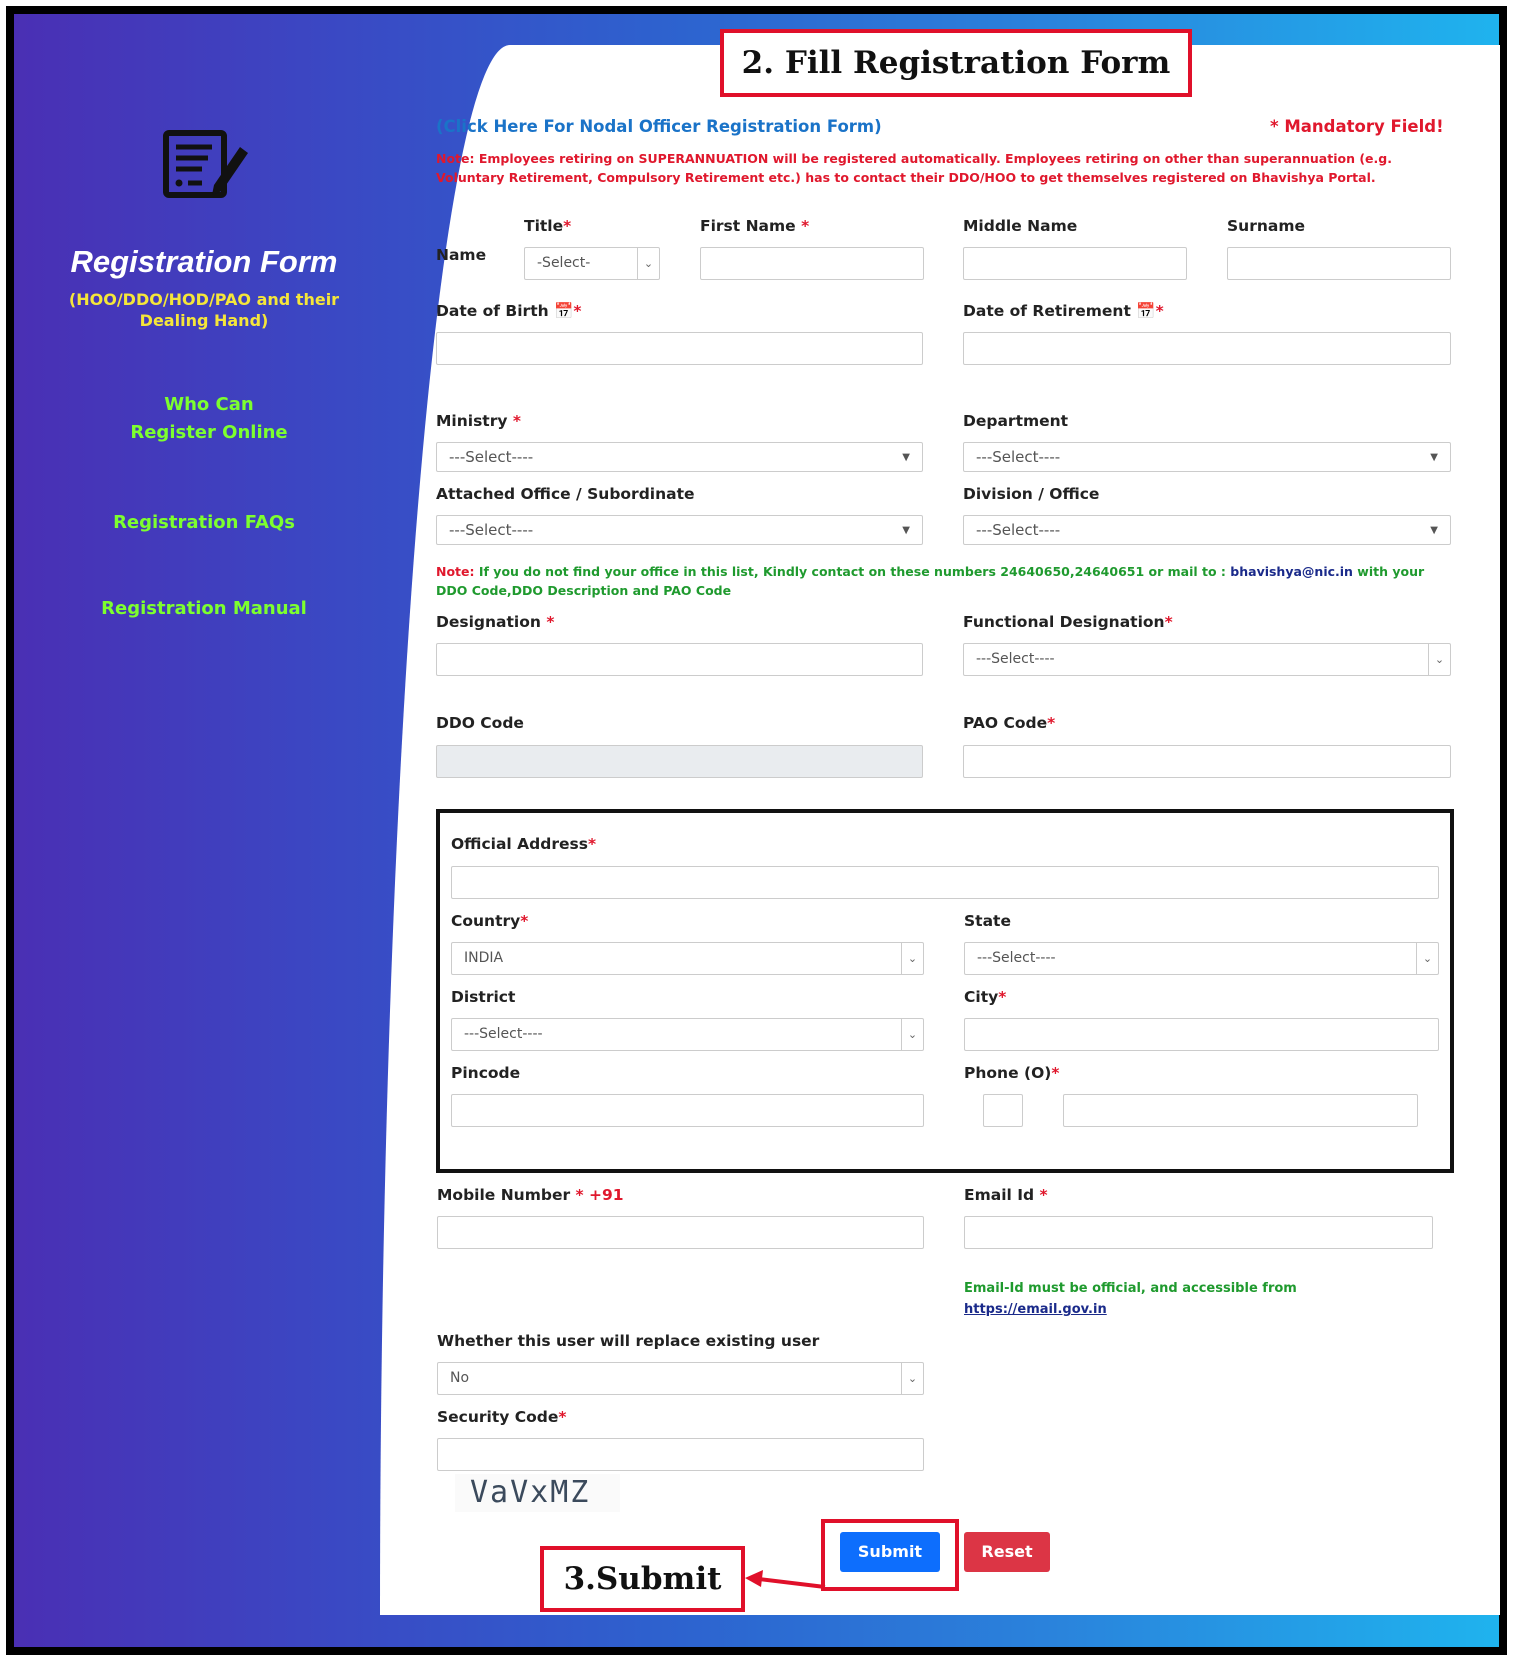  Describe the element at coordinates (537, 1493) in the screenshot. I see `captcha-image: VaVxMZ` at that location.